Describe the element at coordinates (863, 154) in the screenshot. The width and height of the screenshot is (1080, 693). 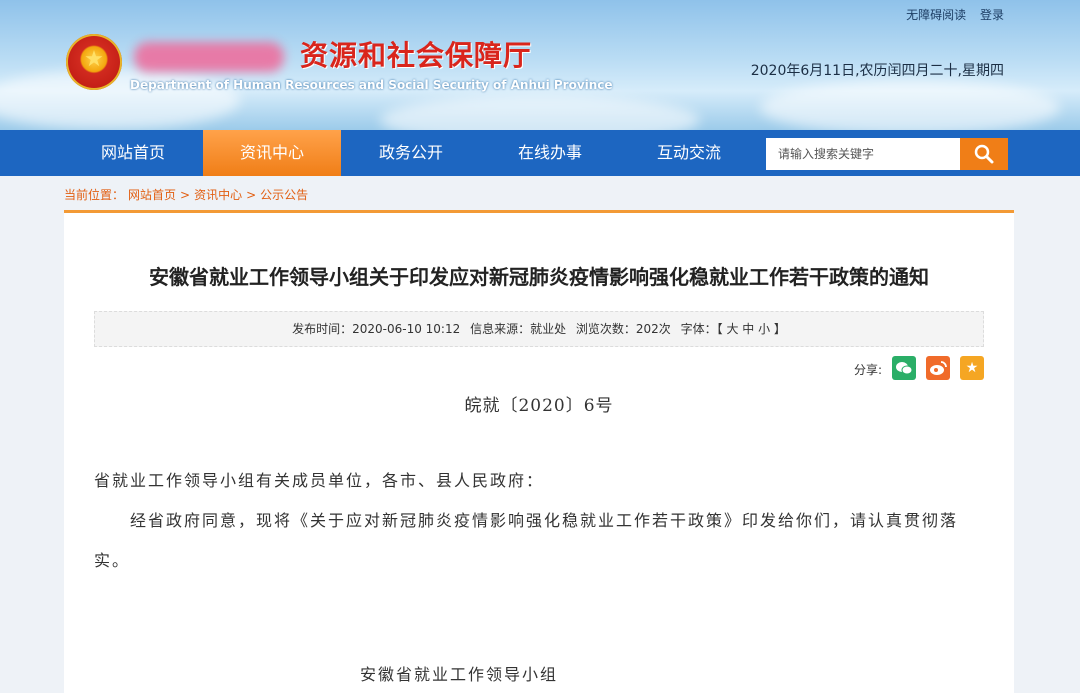
I see `search-input` at that location.